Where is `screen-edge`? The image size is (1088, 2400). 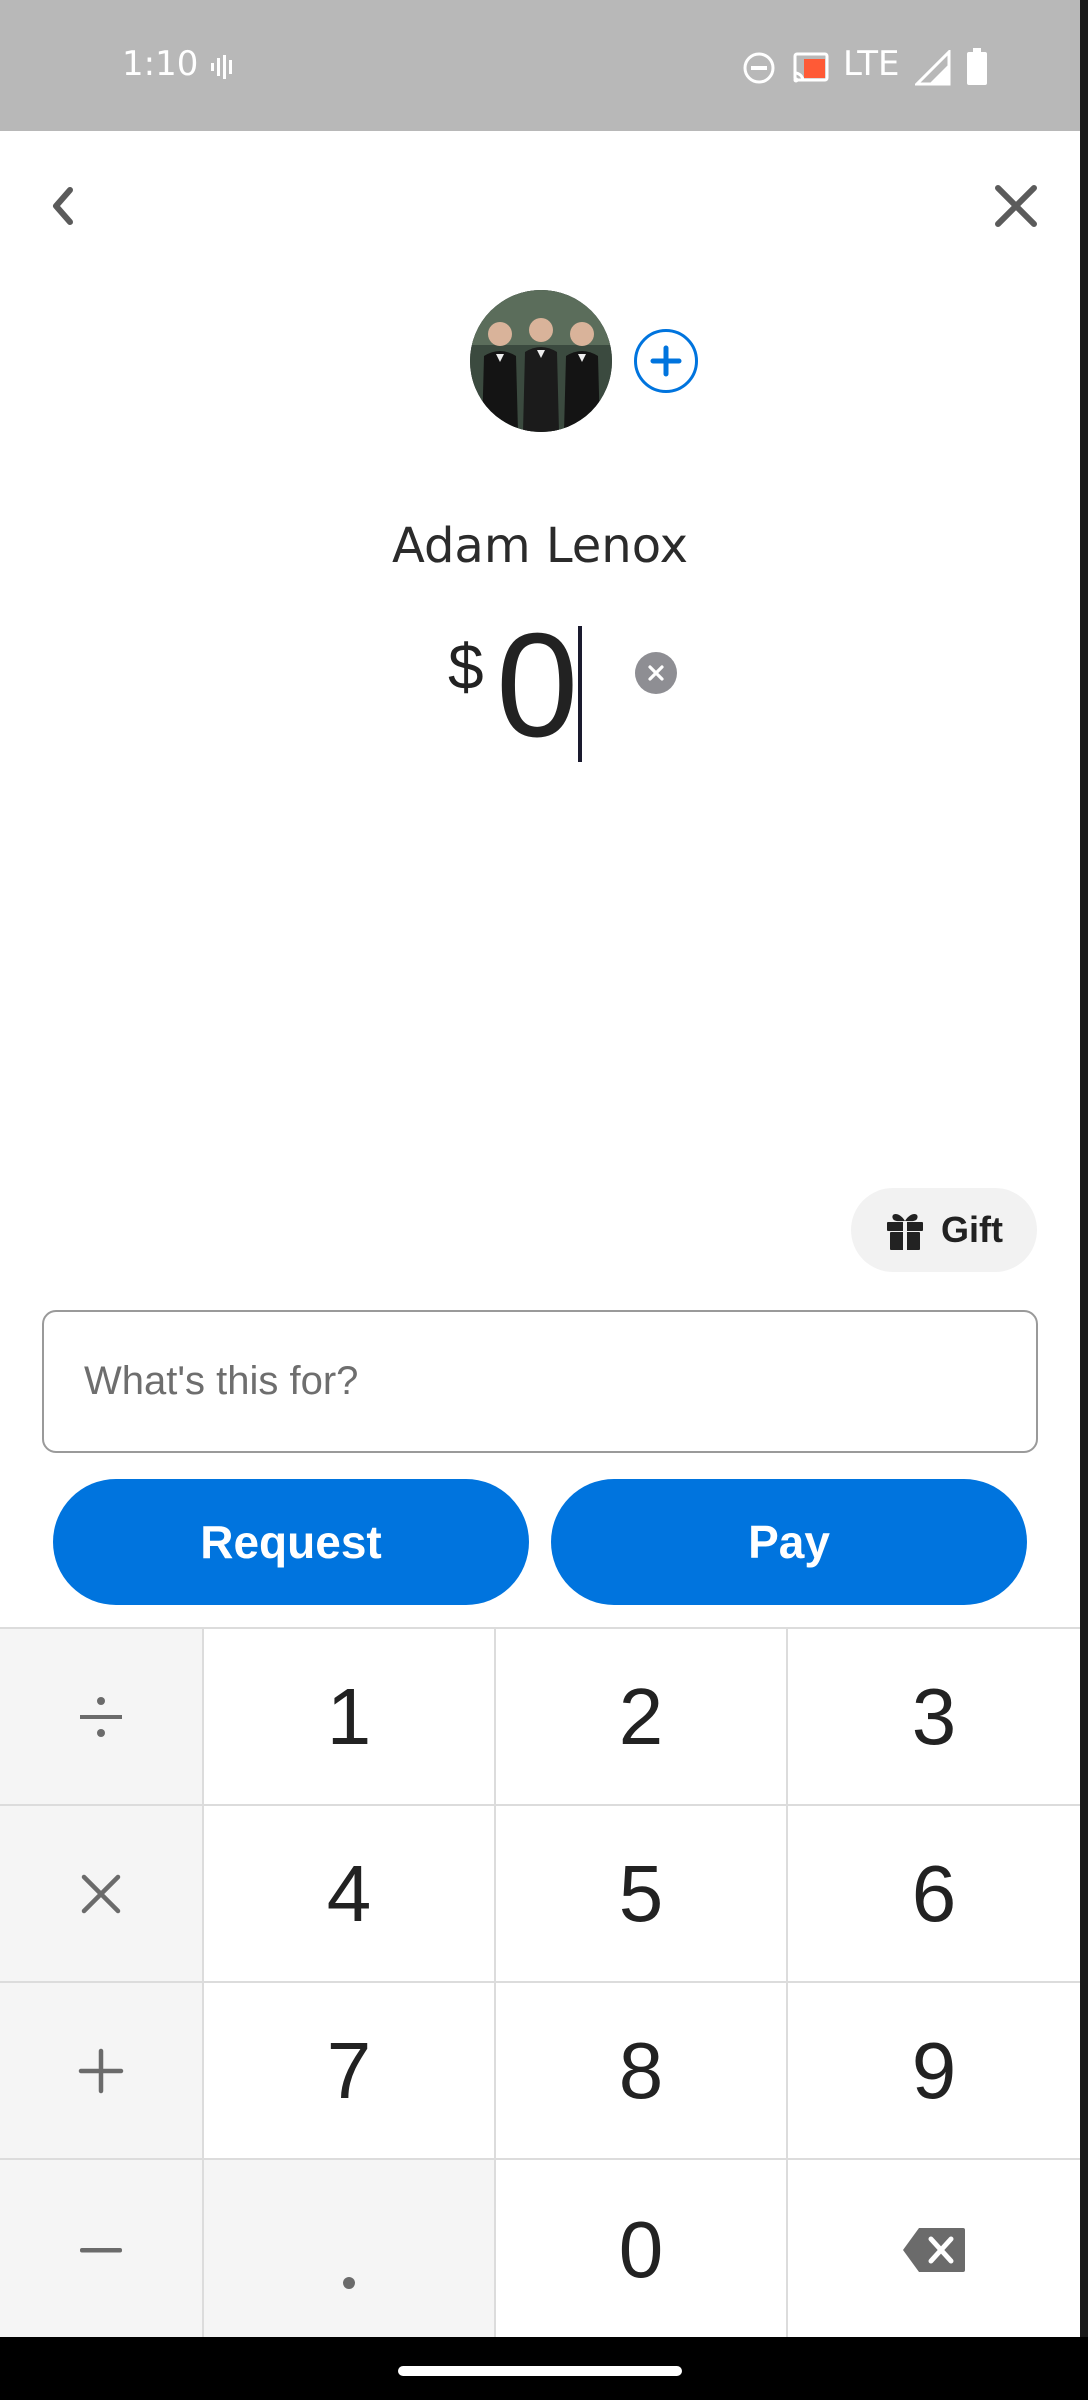
screen-edge is located at coordinates (1084, 1200).